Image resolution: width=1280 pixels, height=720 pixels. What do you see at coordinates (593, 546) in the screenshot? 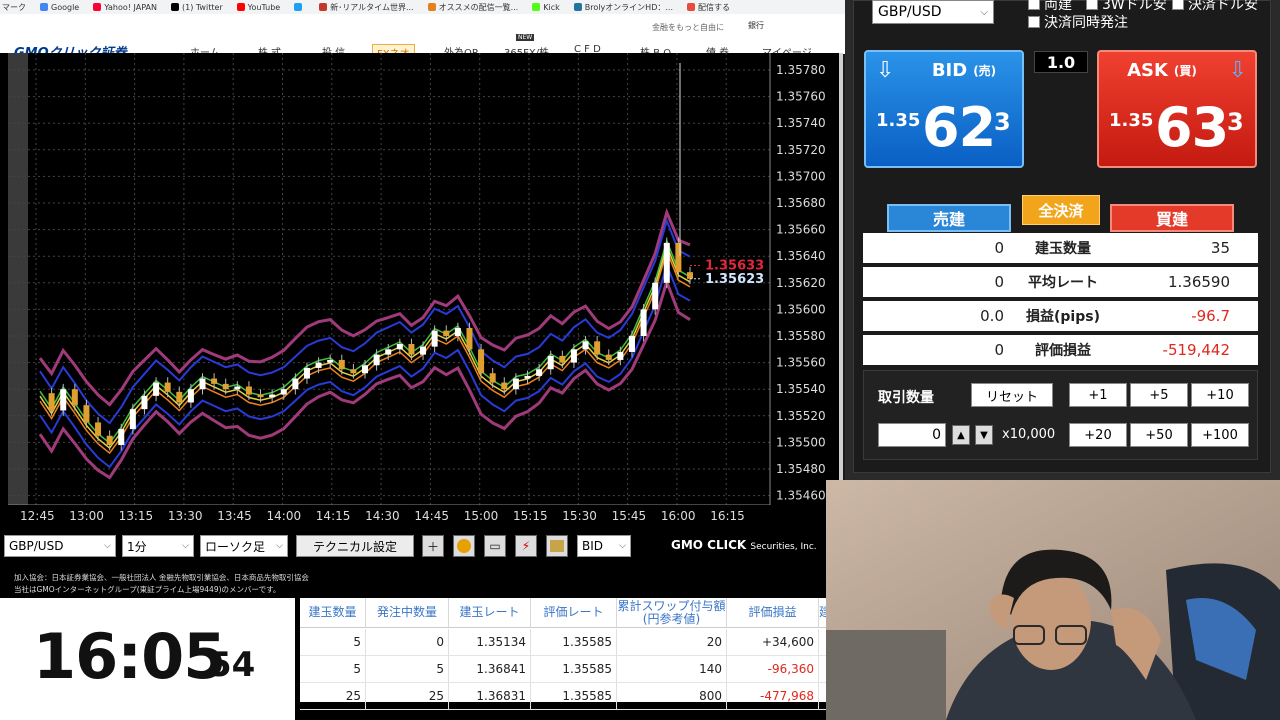
I see `price-side-value: BID` at bounding box center [593, 546].